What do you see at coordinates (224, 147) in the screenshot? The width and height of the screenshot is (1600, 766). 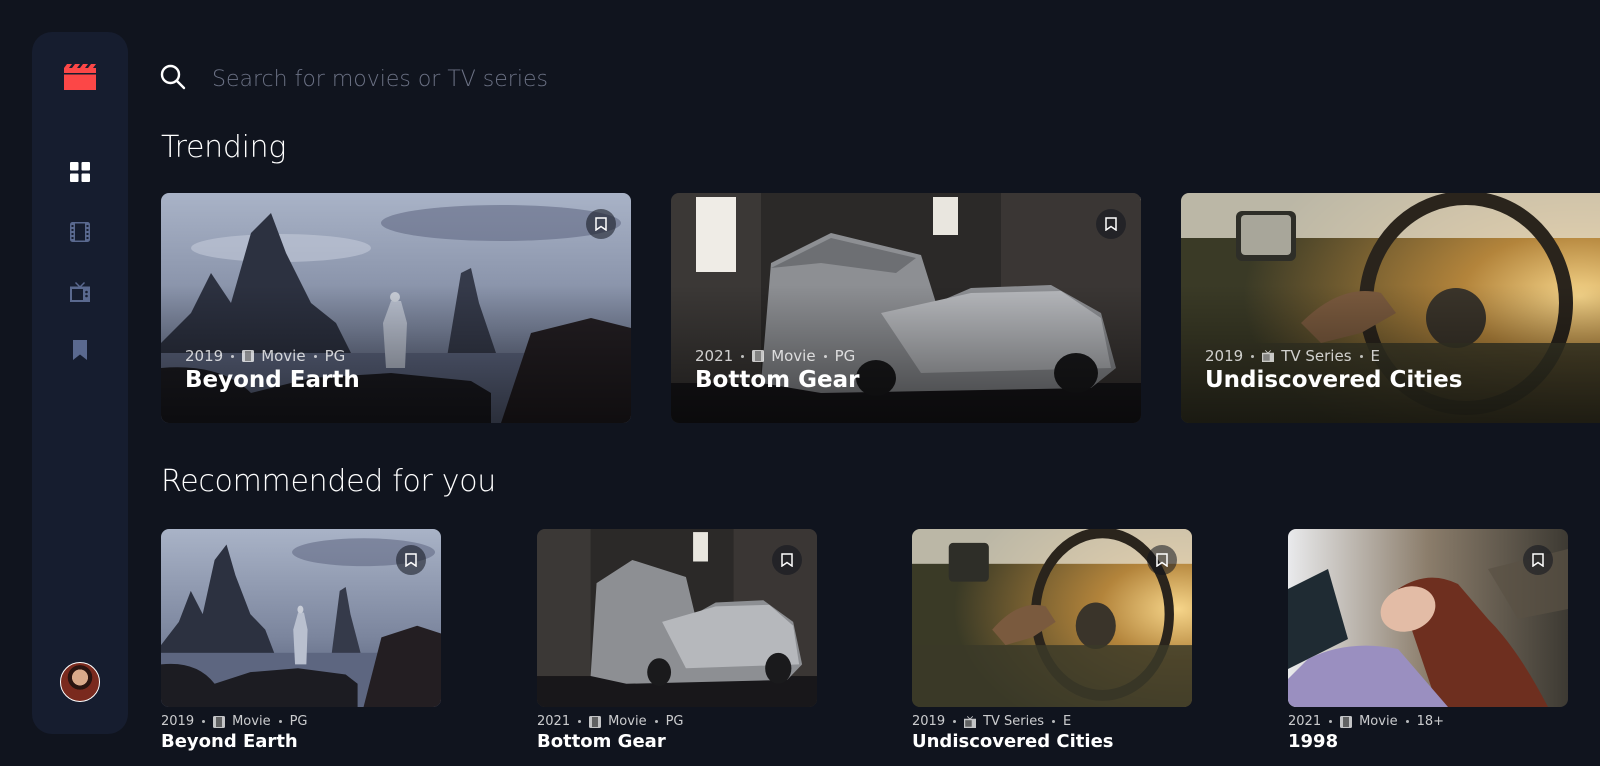 I see `trending-heading: Trending` at bounding box center [224, 147].